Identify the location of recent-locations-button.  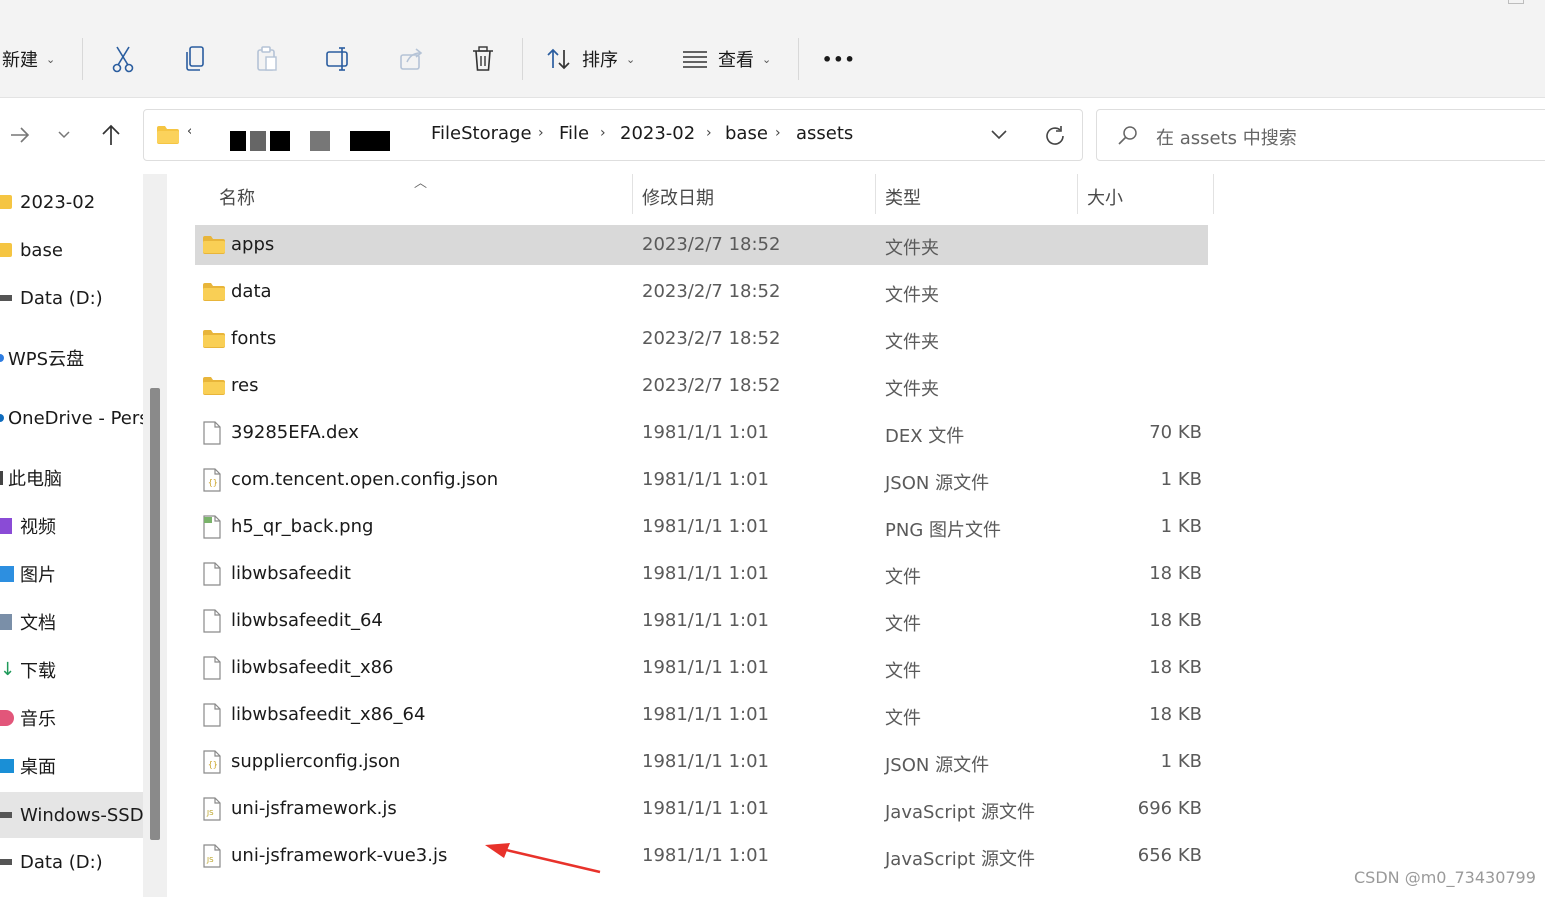
(64, 135).